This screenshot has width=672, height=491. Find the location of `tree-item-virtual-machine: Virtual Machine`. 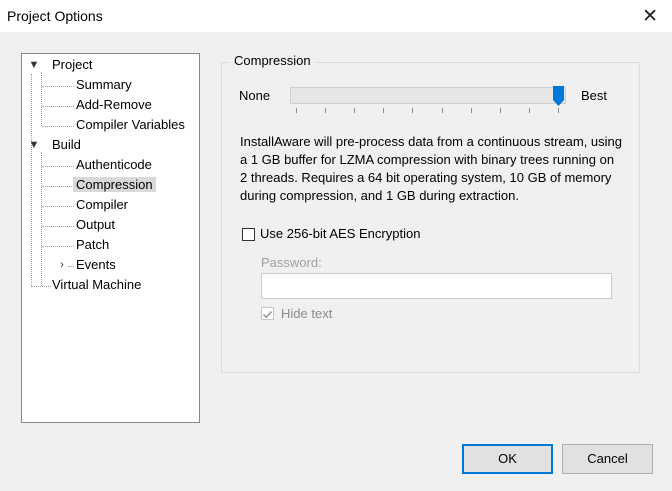

tree-item-virtual-machine: Virtual Machine is located at coordinates (96, 285).